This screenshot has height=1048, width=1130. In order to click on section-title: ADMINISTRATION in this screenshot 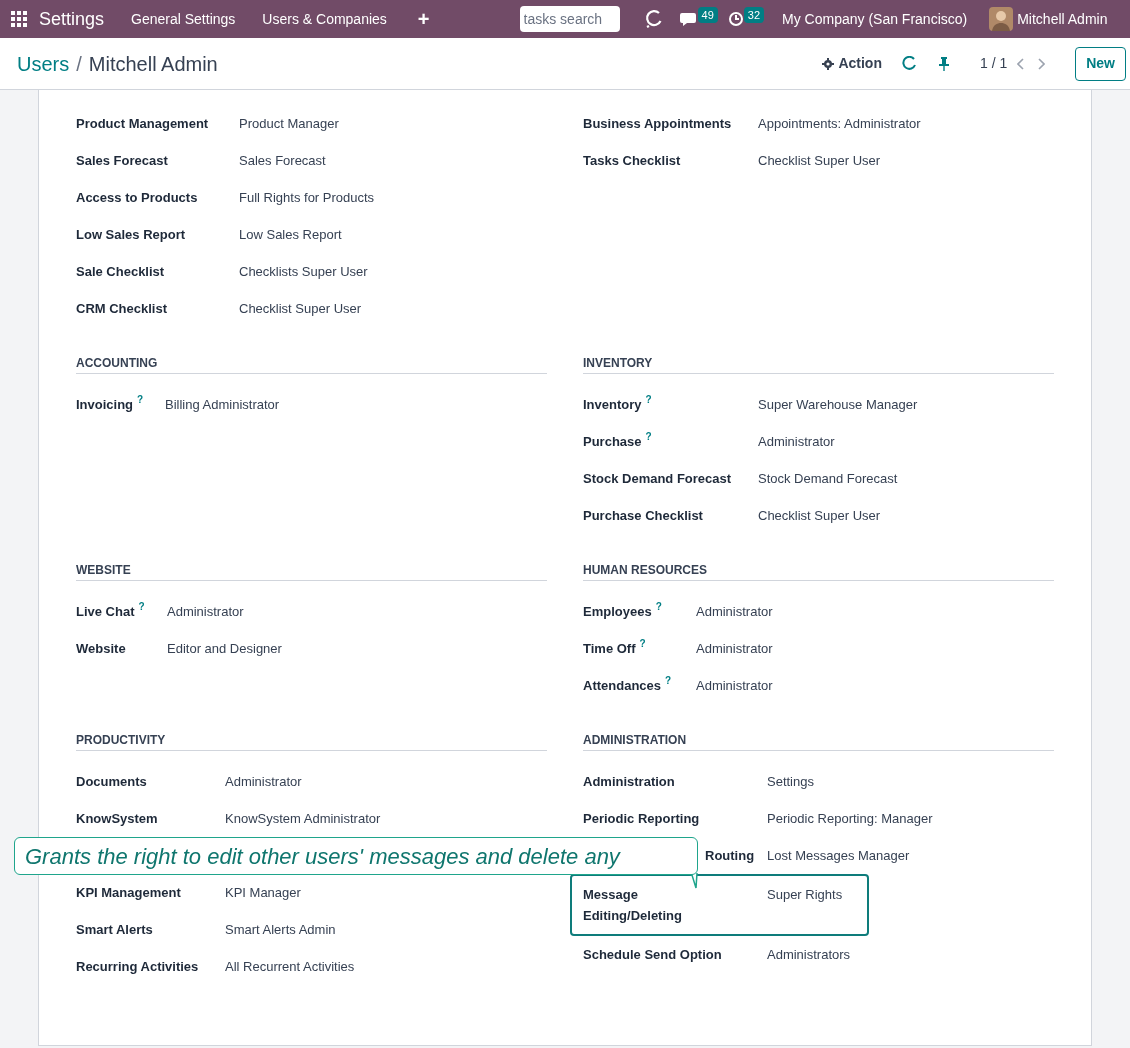, I will do `click(818, 740)`.